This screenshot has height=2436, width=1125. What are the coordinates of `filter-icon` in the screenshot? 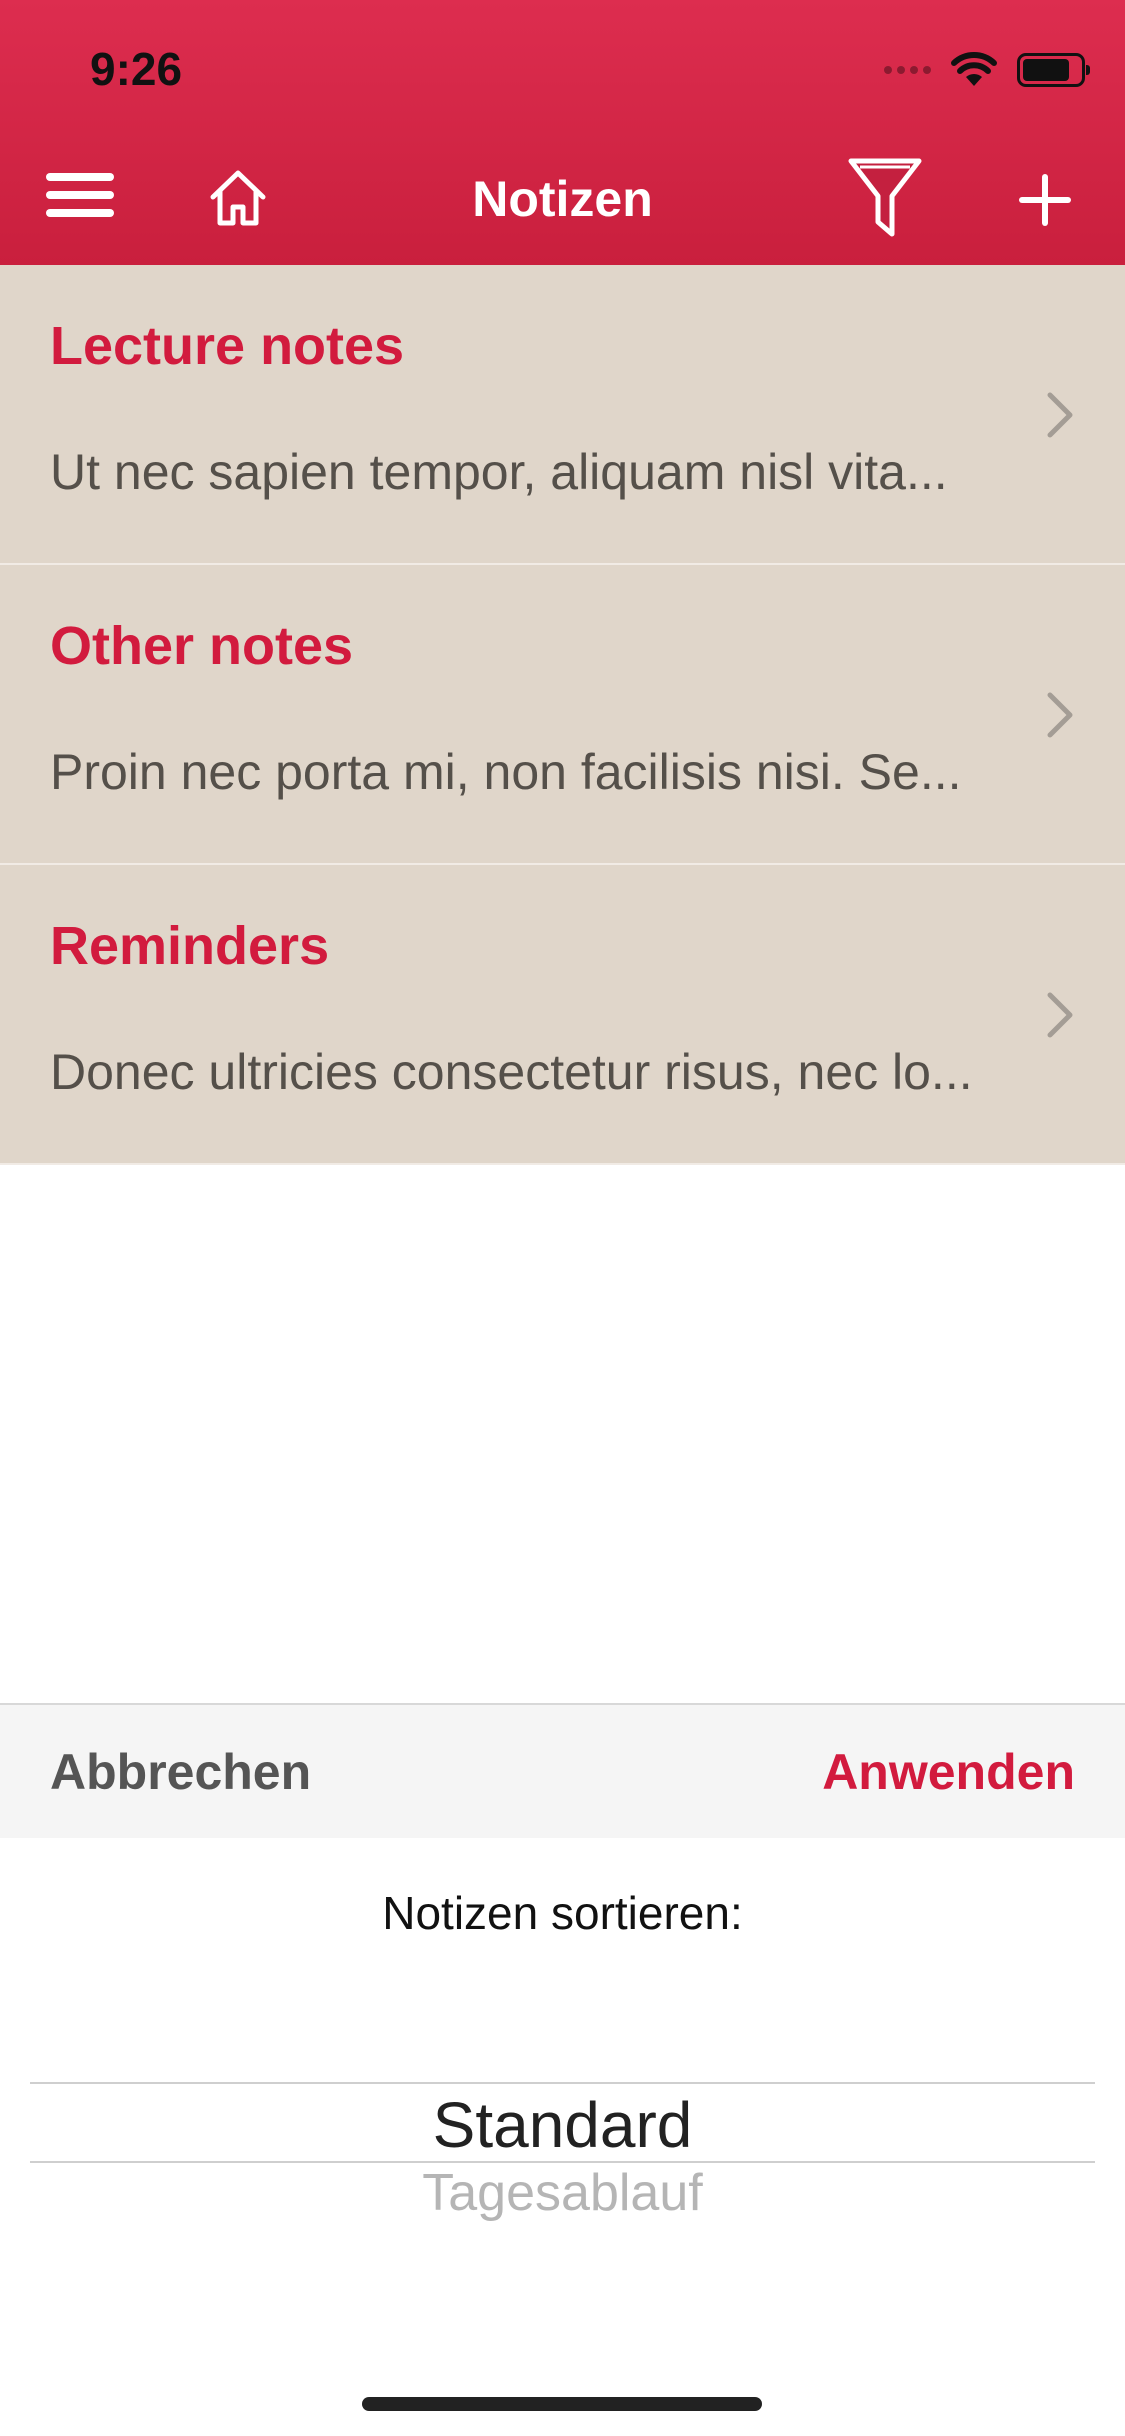 It's located at (885, 197).